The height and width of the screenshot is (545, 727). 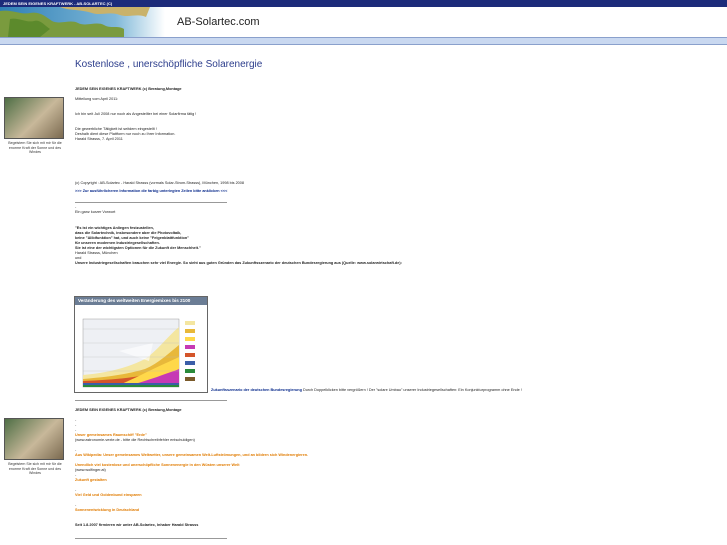 I want to click on notice-date: Mitteilung vom April 2011:, so click(x=97, y=99).